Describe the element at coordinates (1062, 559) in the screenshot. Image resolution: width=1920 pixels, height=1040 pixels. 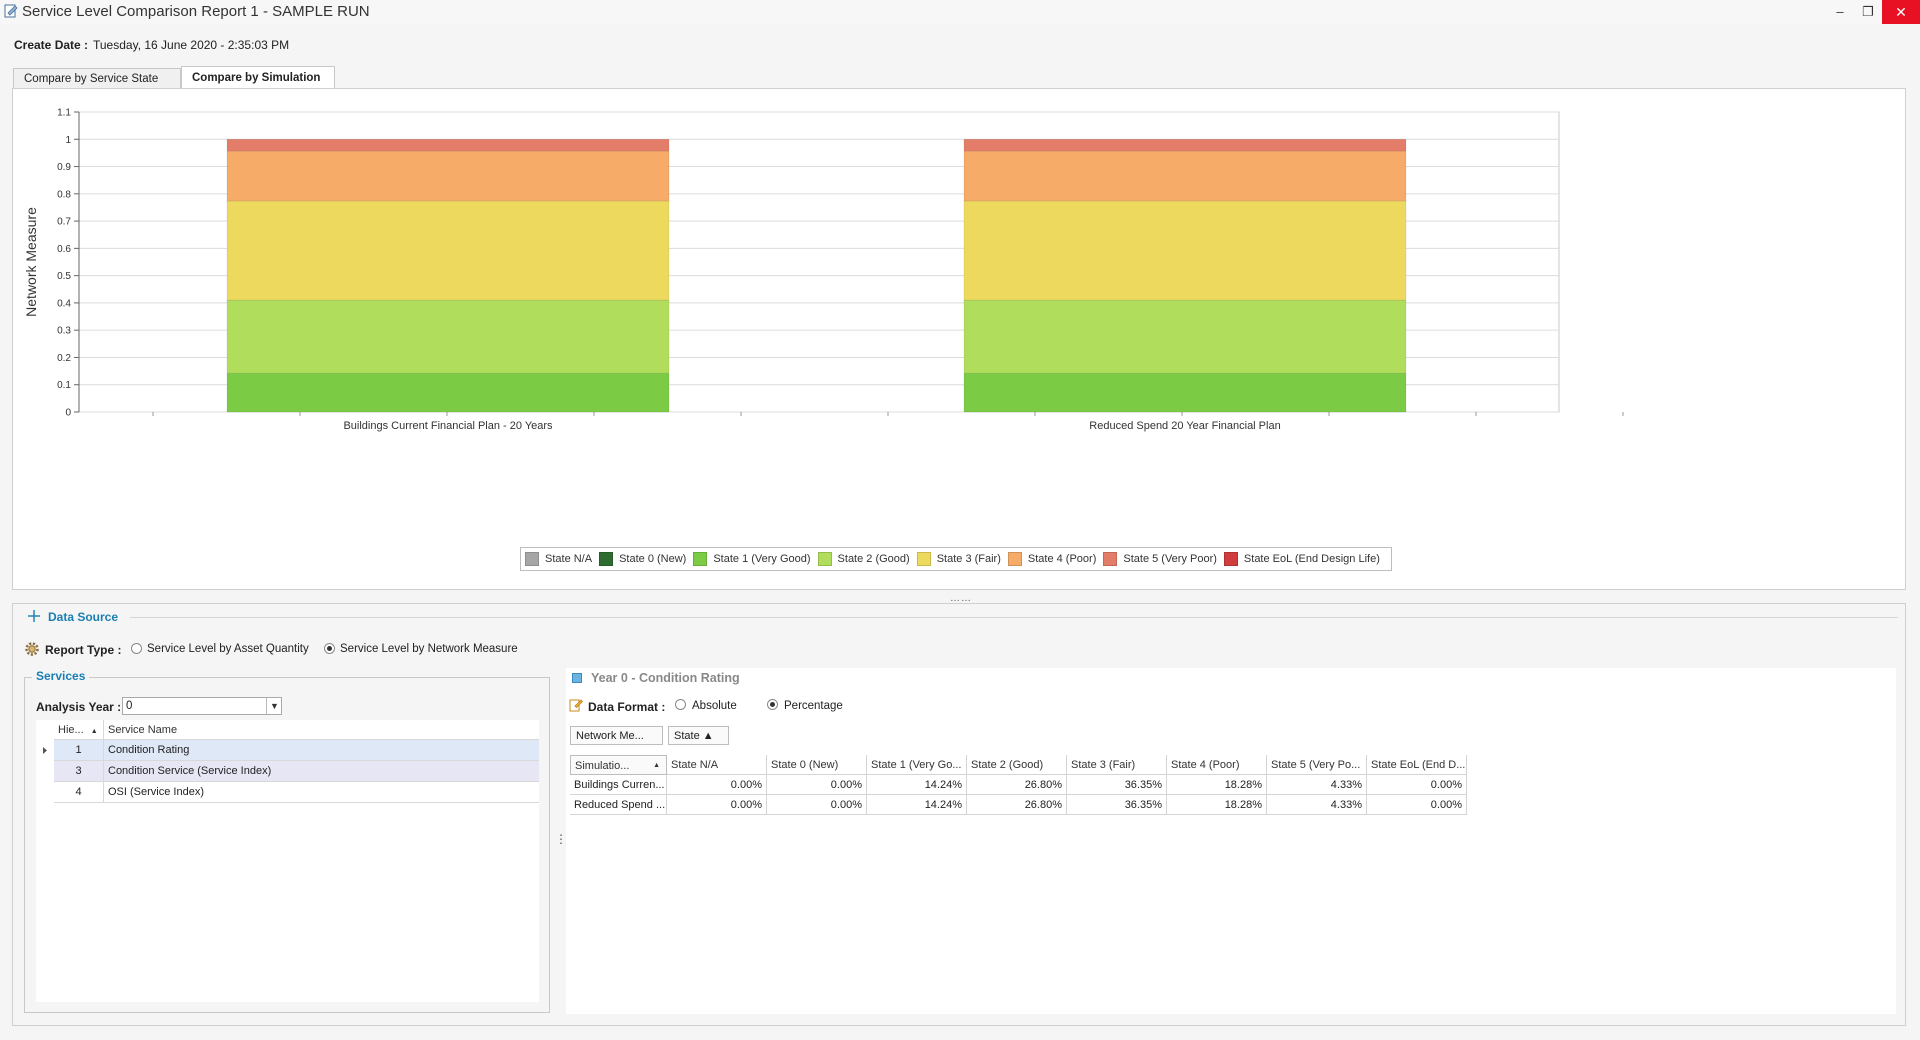
I see `legend-label: State 4 (Poor)` at that location.